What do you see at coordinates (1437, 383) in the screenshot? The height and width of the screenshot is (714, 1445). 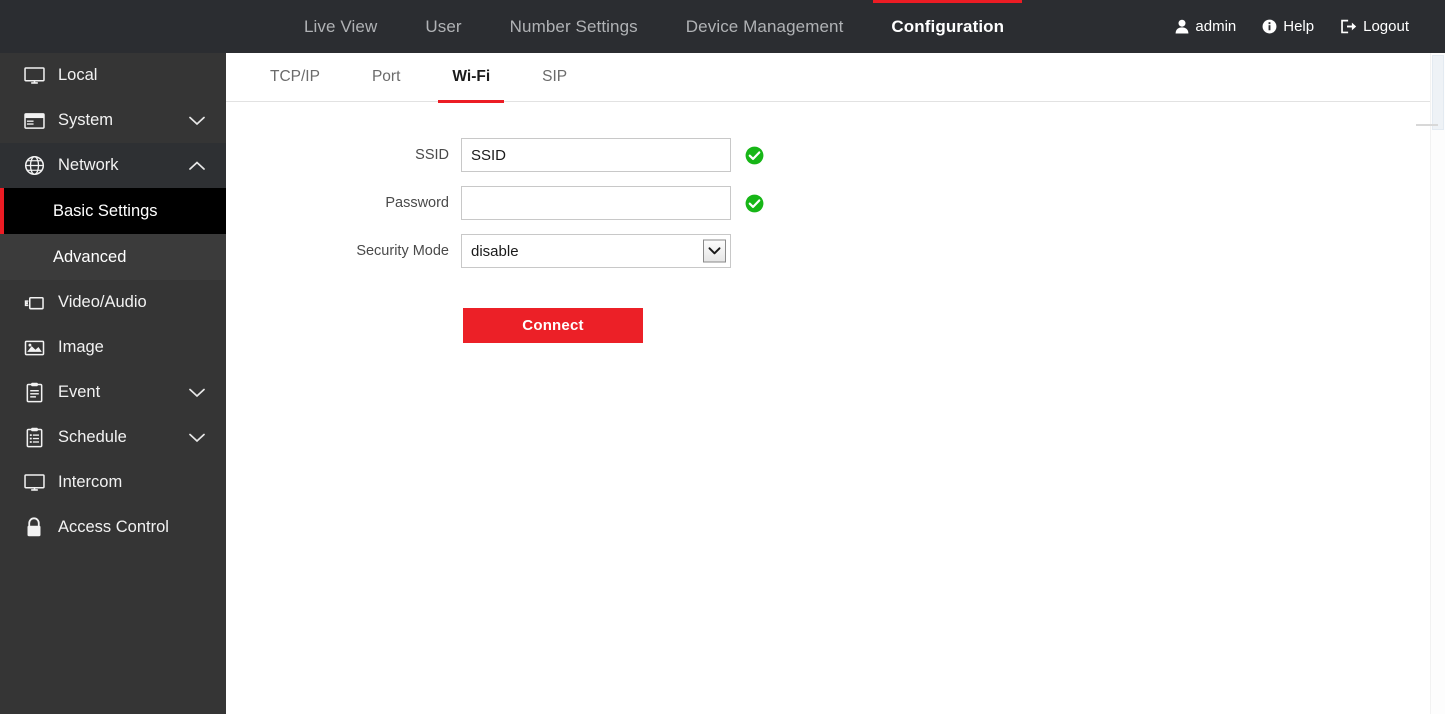 I see `vertical-scrollbar-track` at bounding box center [1437, 383].